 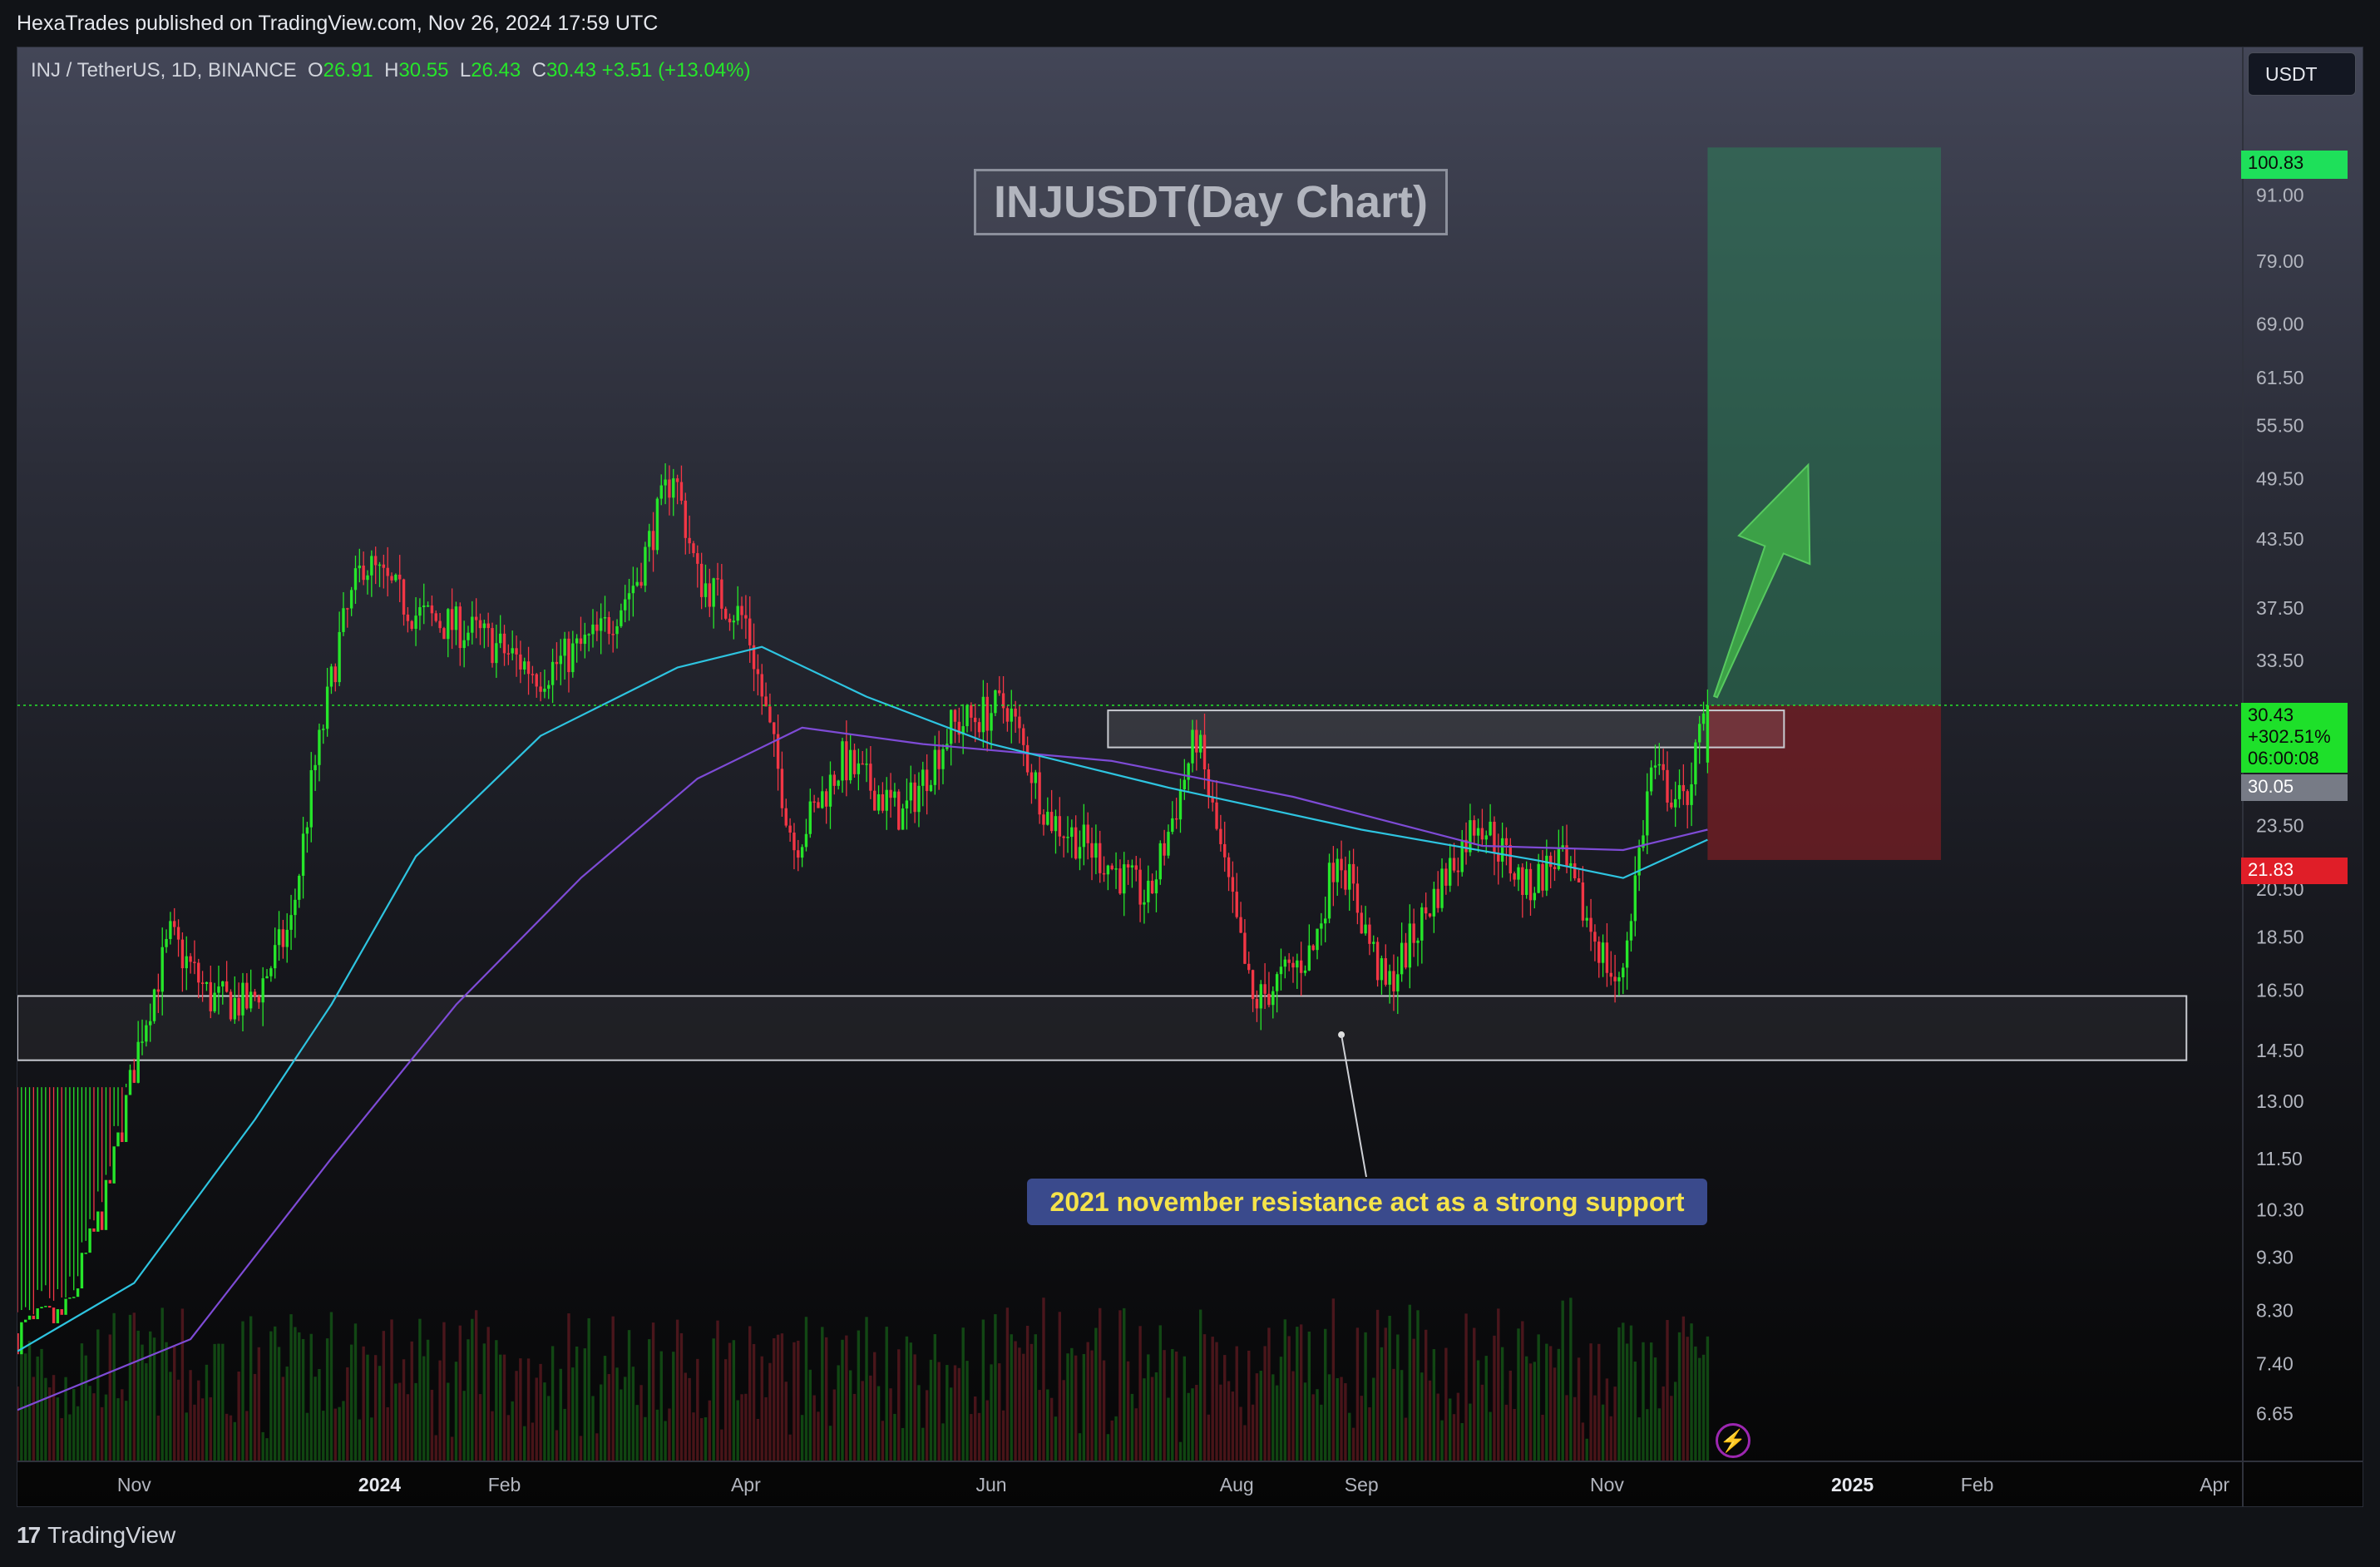 I want to click on current-change: +302.51%, so click(x=2289, y=736).